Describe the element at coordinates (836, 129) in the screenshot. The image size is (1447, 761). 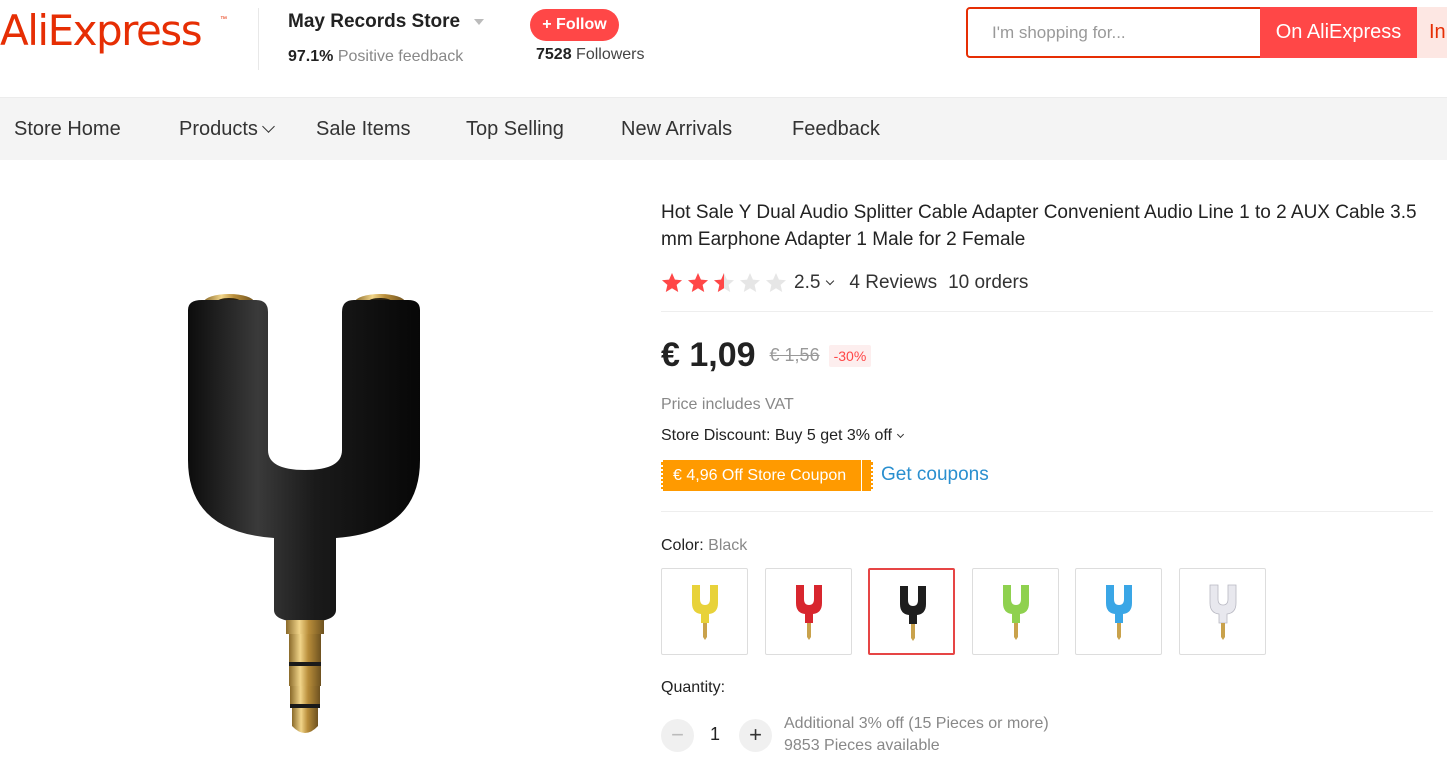
I see `nav-feedback: Feedback` at that location.